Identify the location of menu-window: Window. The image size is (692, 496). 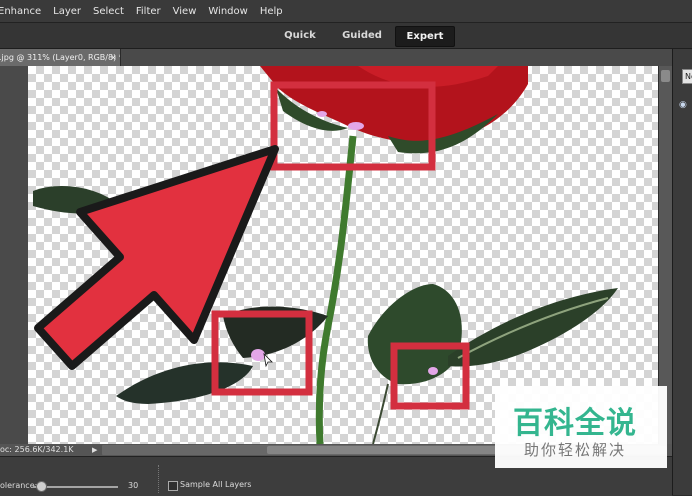
(227, 11).